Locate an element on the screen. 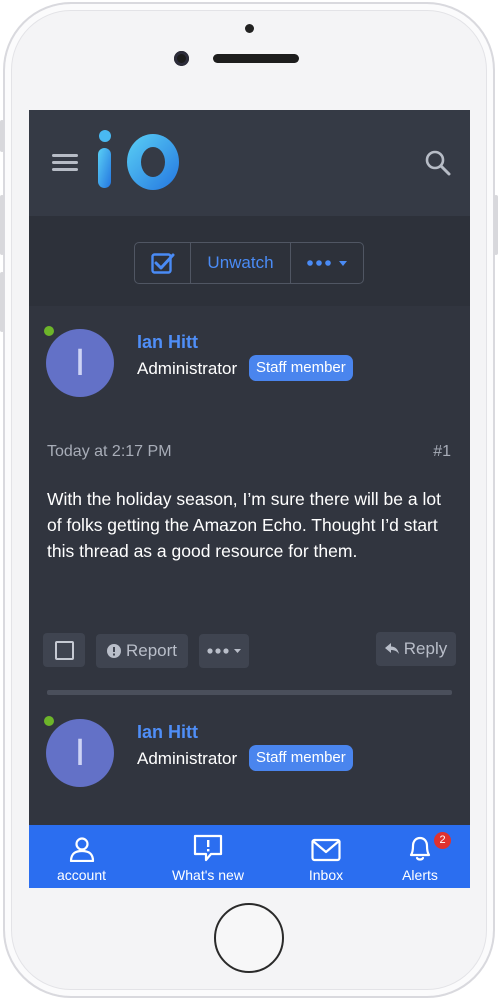  mute-switch is located at coordinates (2, 136).